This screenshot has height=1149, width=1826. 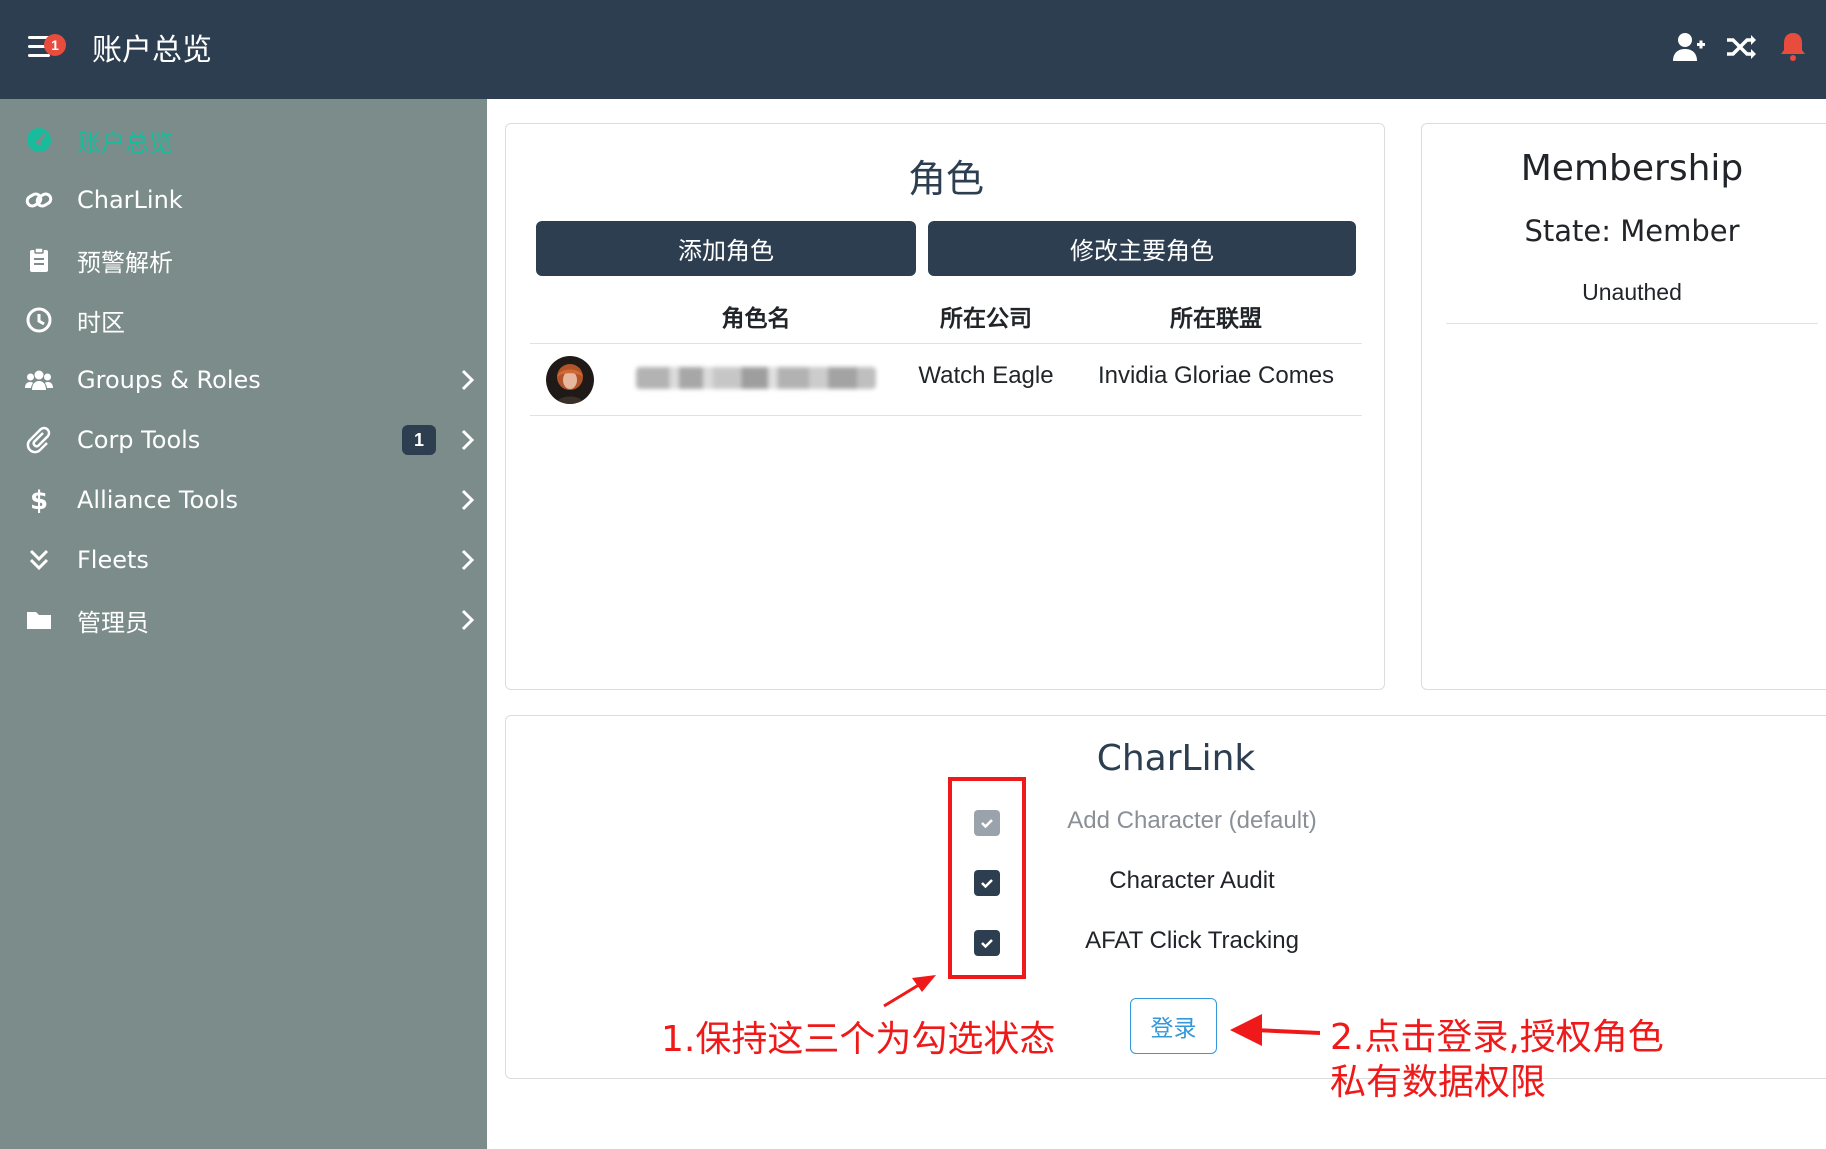 I want to click on clipboard-icon, so click(x=39, y=260).